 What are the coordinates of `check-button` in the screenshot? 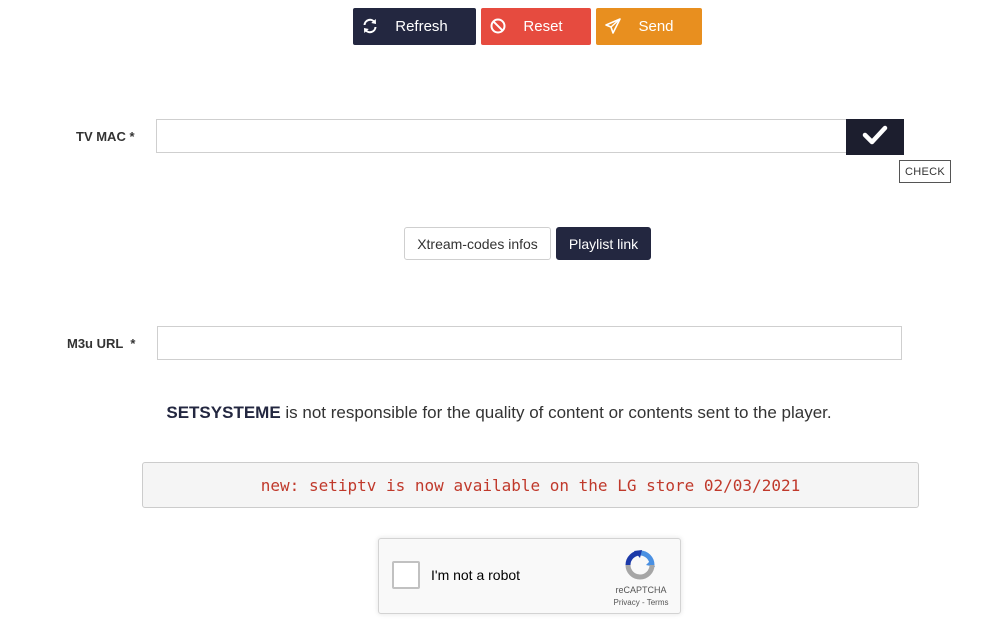 It's located at (875, 137).